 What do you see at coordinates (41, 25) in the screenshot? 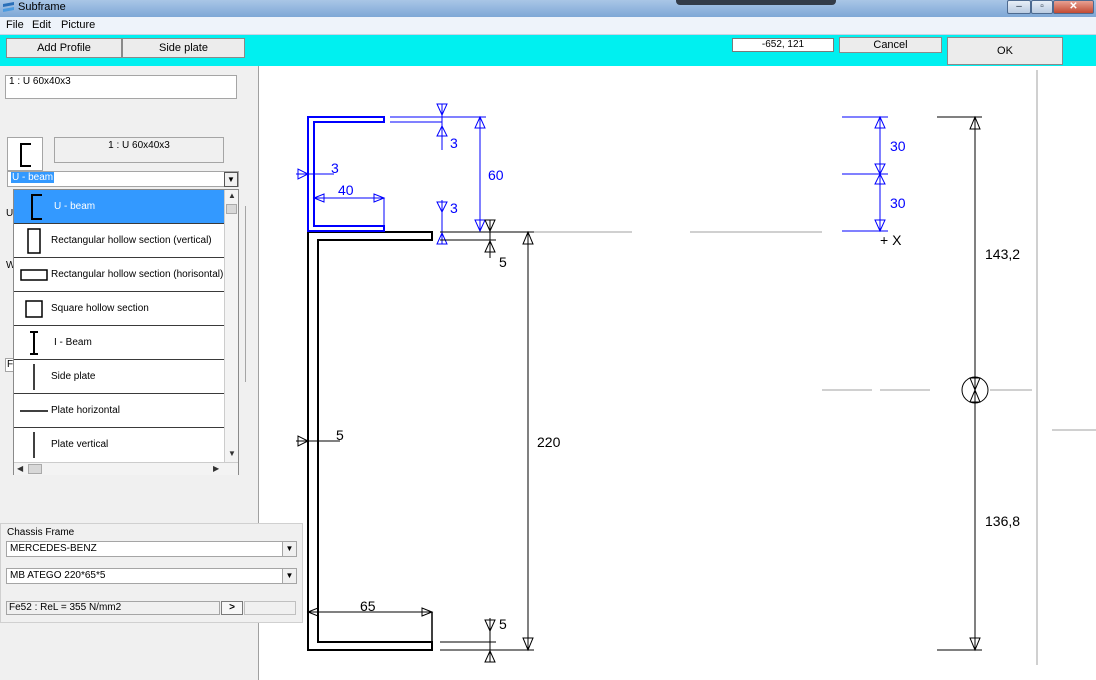
I see `menu-edit: Edit` at bounding box center [41, 25].